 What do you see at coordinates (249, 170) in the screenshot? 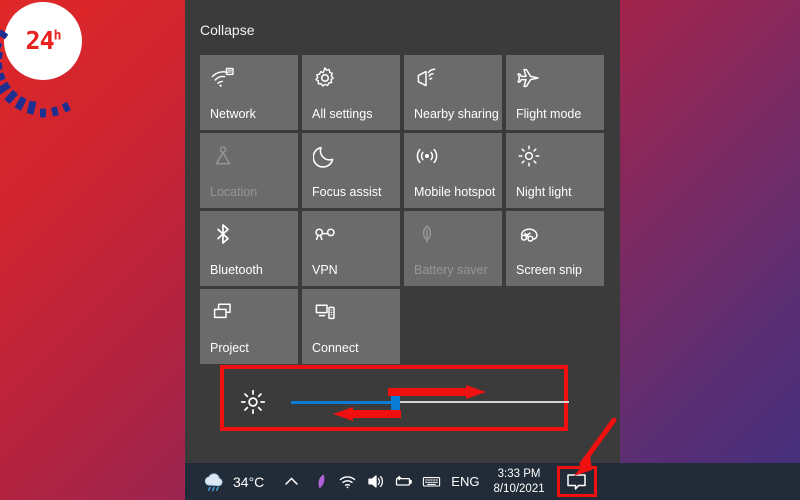
I see `tile-location: Location` at bounding box center [249, 170].